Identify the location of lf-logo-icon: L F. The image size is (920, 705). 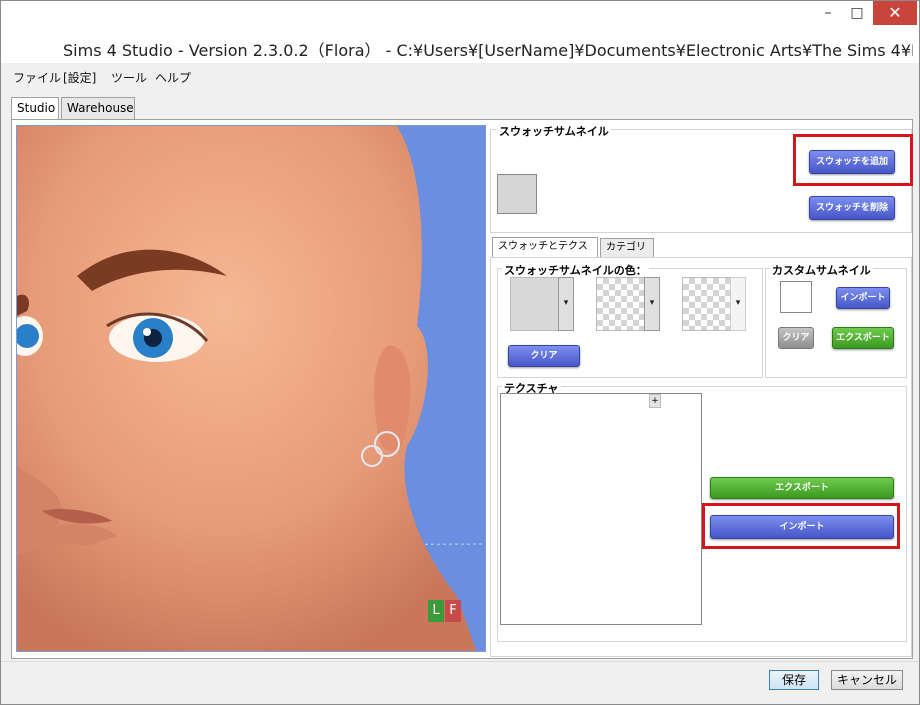
(446, 613).